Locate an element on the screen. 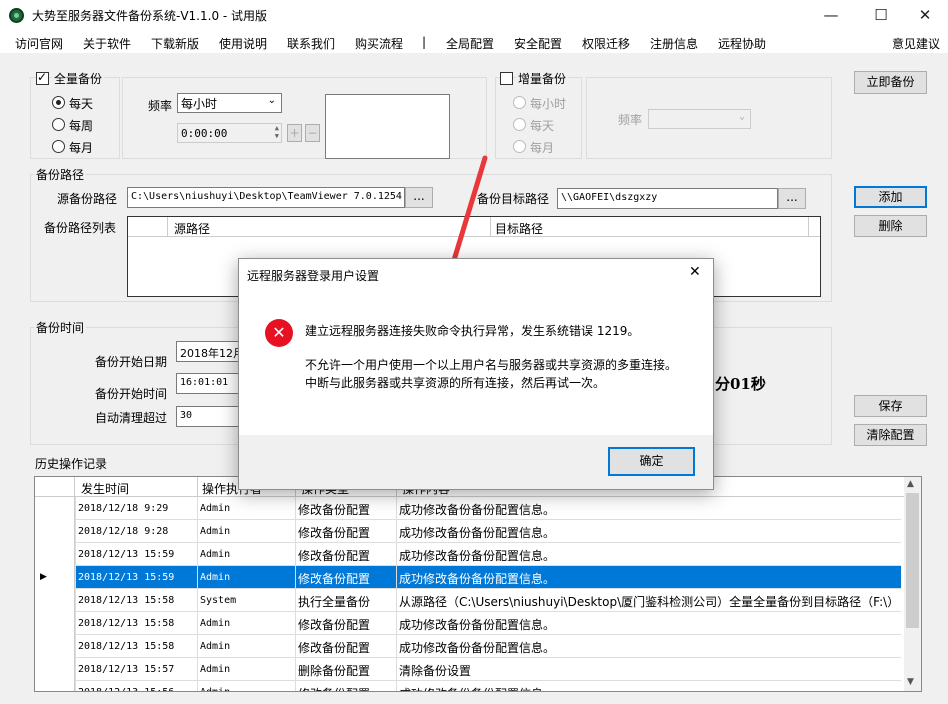 This screenshot has height=704, width=948. spinner-icon: ▲ ▼ is located at coordinates (277, 132).